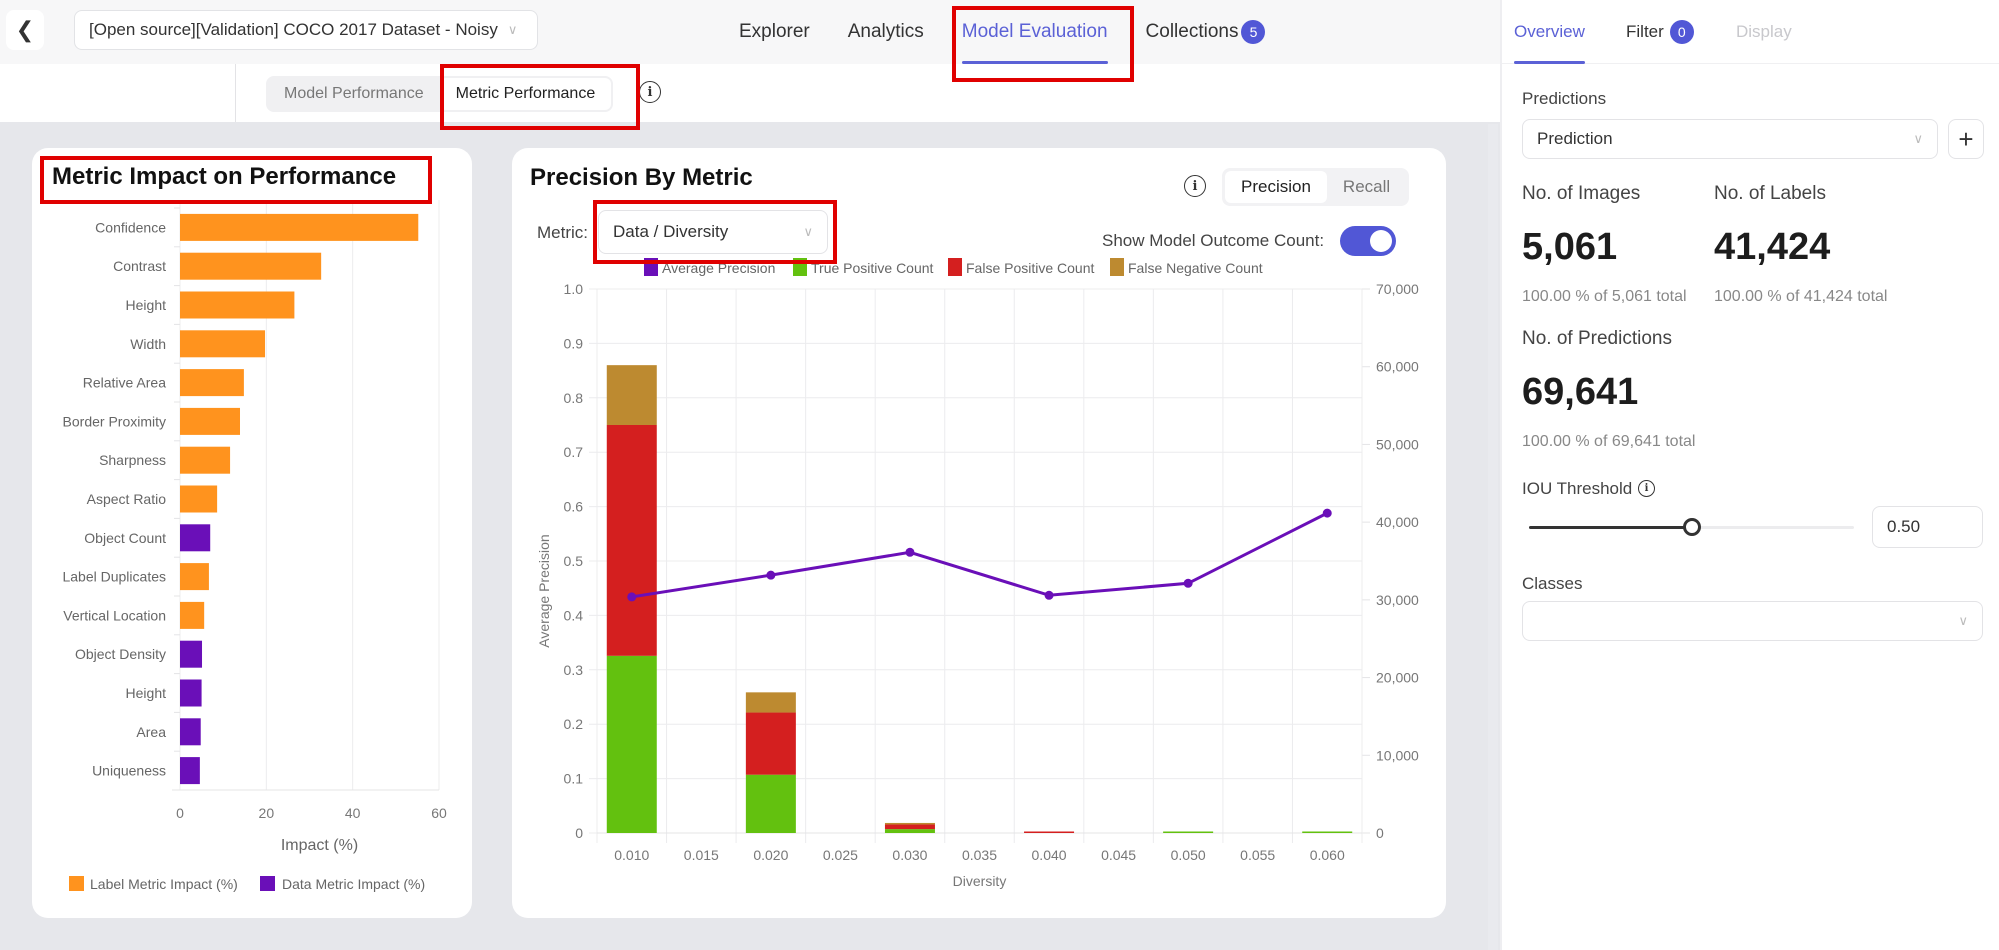 The image size is (1999, 950). What do you see at coordinates (190, 771) in the screenshot?
I see `bar-uniqueness` at bounding box center [190, 771].